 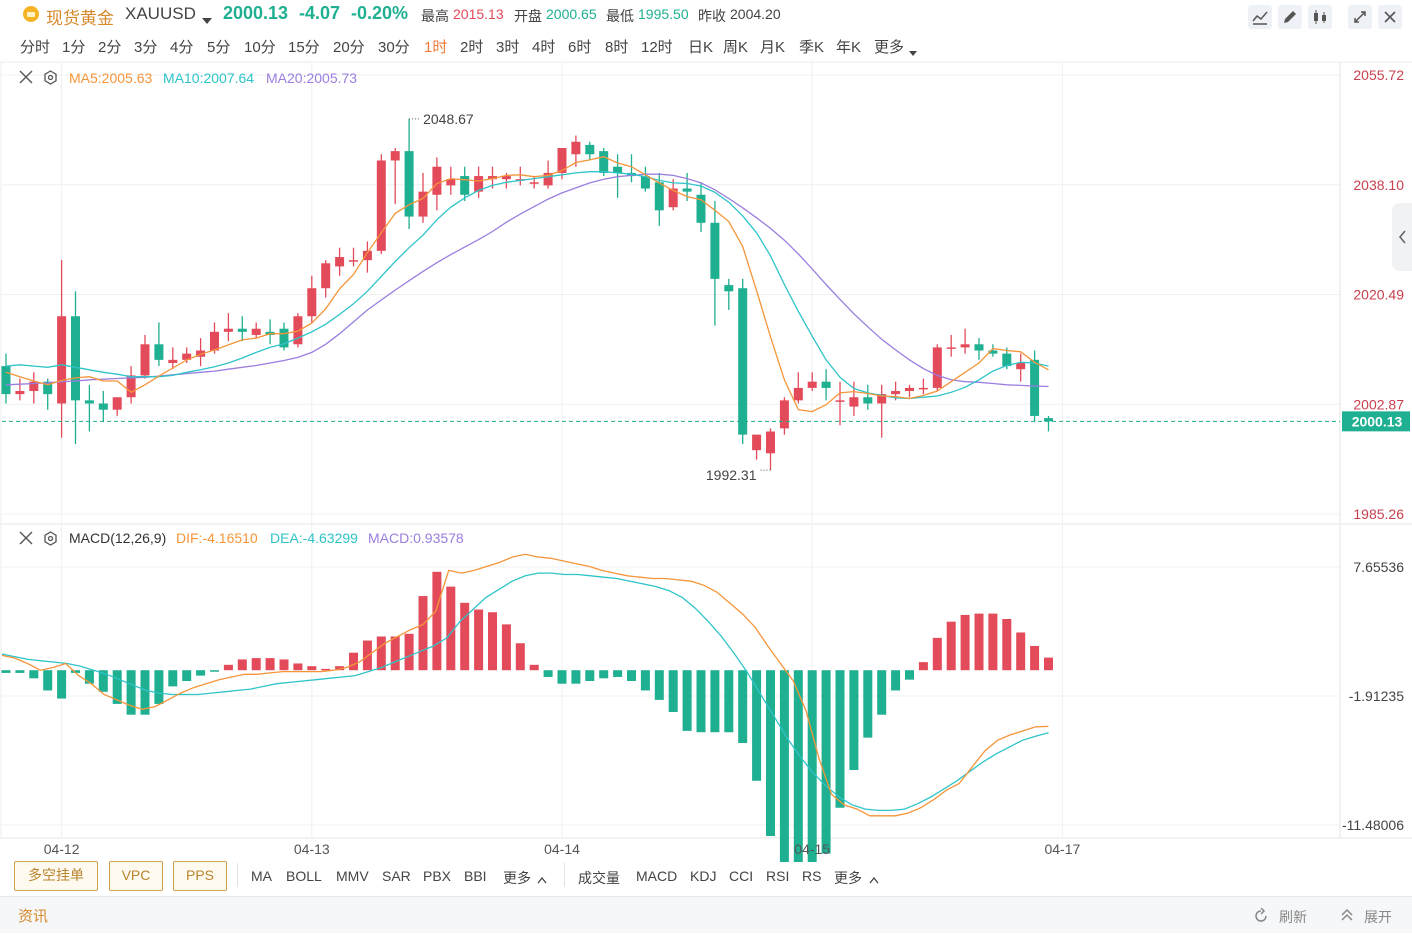 What do you see at coordinates (136, 876) in the screenshot?
I see `indicator-button-1: VPC` at bounding box center [136, 876].